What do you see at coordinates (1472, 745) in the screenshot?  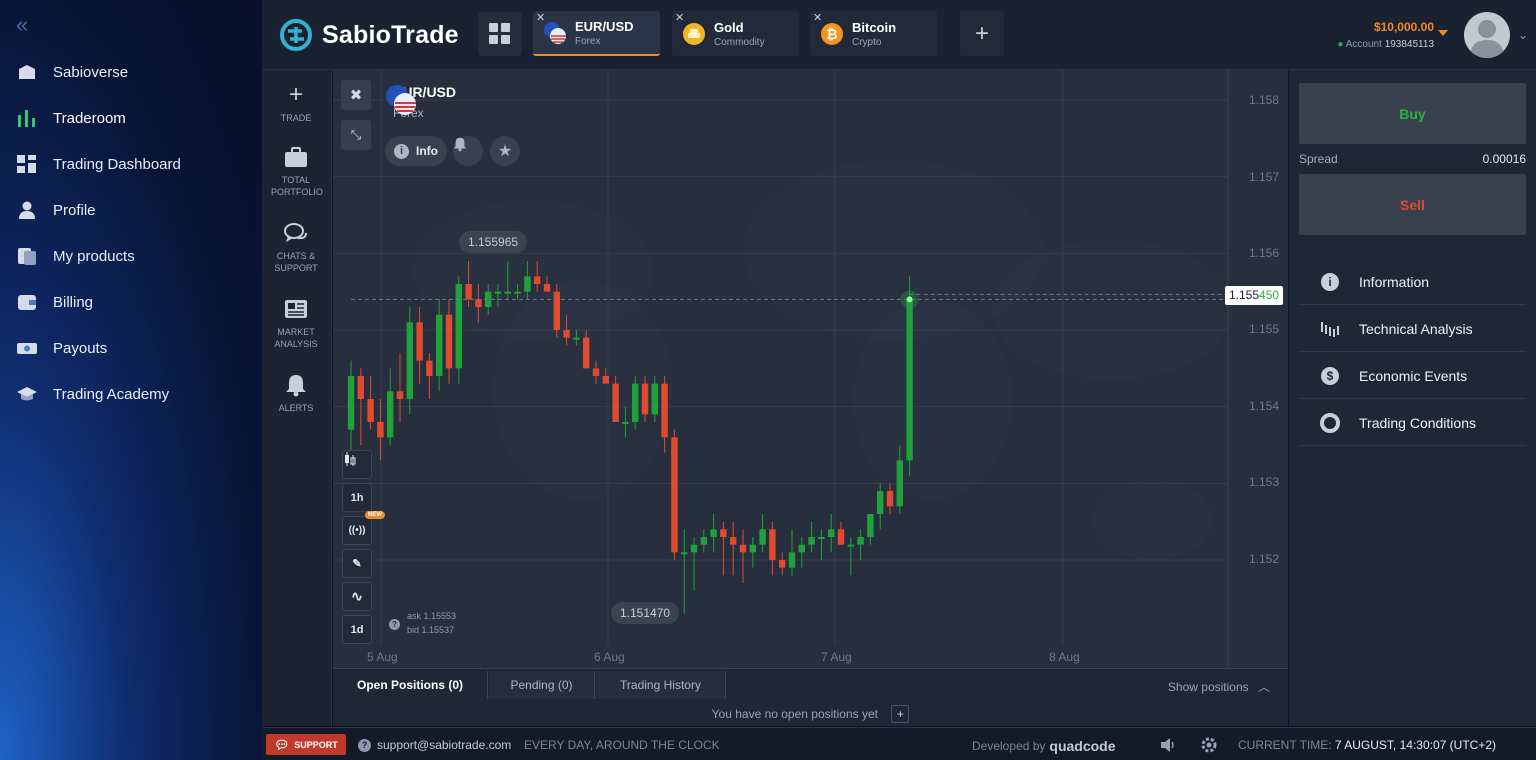 I see `time-zone: (UTC+2)` at bounding box center [1472, 745].